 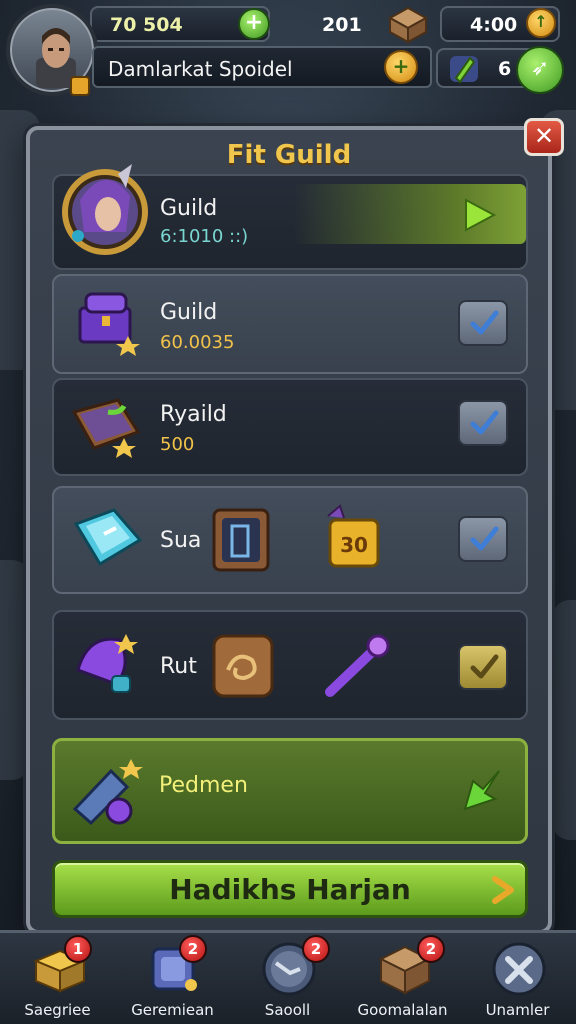 I want to click on nav-item-saooll: 2 Saooll, so click(x=287, y=978).